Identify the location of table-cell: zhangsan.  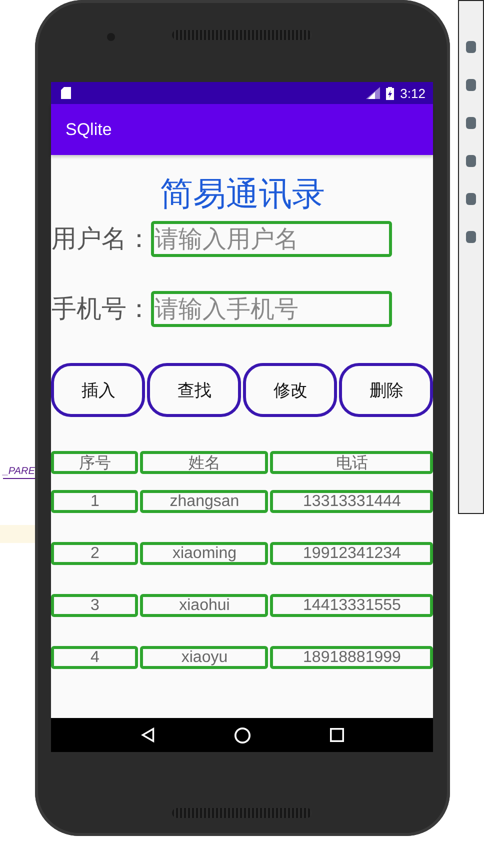
(204, 501).